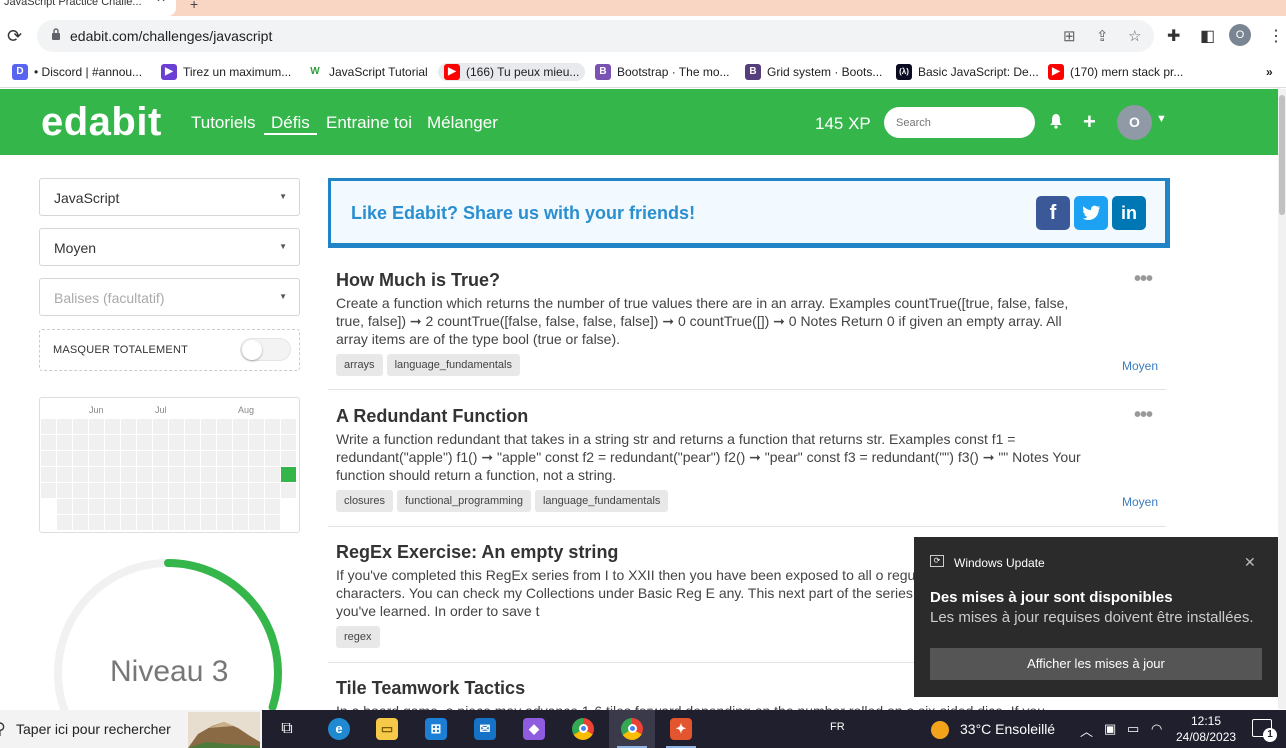 The image size is (1286, 748). What do you see at coordinates (1207, 36) in the screenshot?
I see `side-panel-icon: ◧` at bounding box center [1207, 36].